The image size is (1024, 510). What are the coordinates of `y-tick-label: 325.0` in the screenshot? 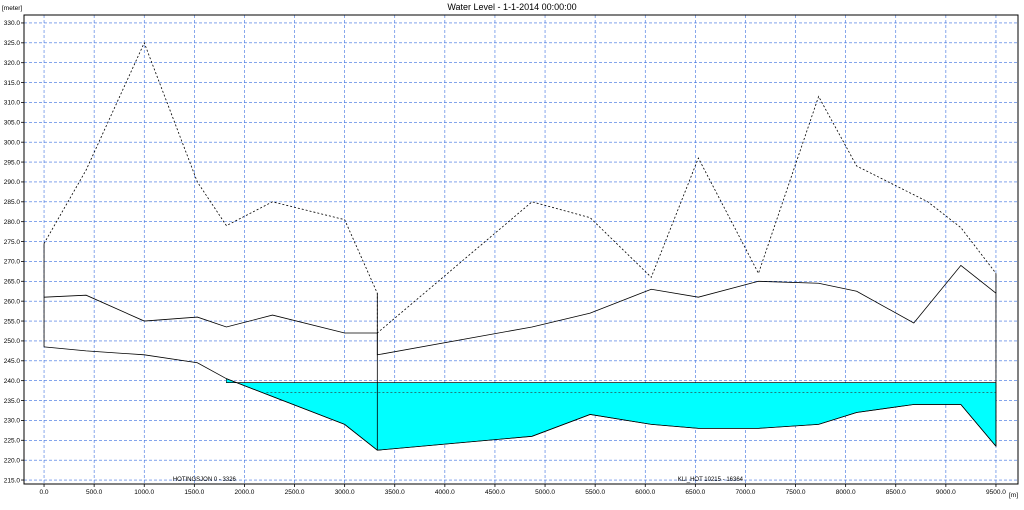 It's located at (12, 43).